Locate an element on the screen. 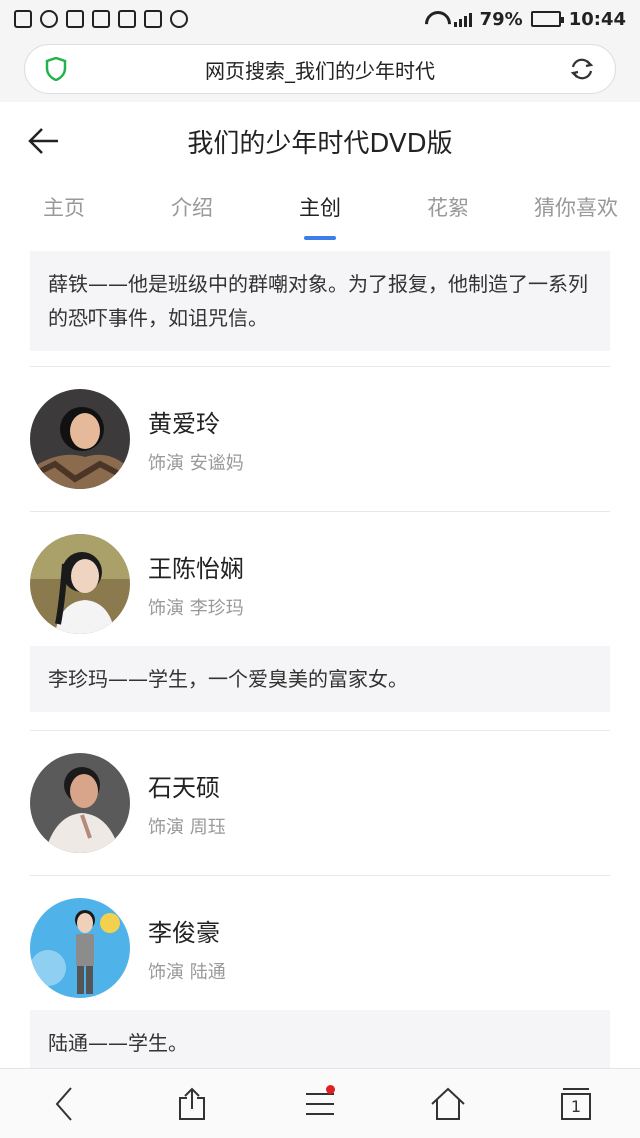  cast-name: 王陈怡娴 is located at coordinates (196, 568).